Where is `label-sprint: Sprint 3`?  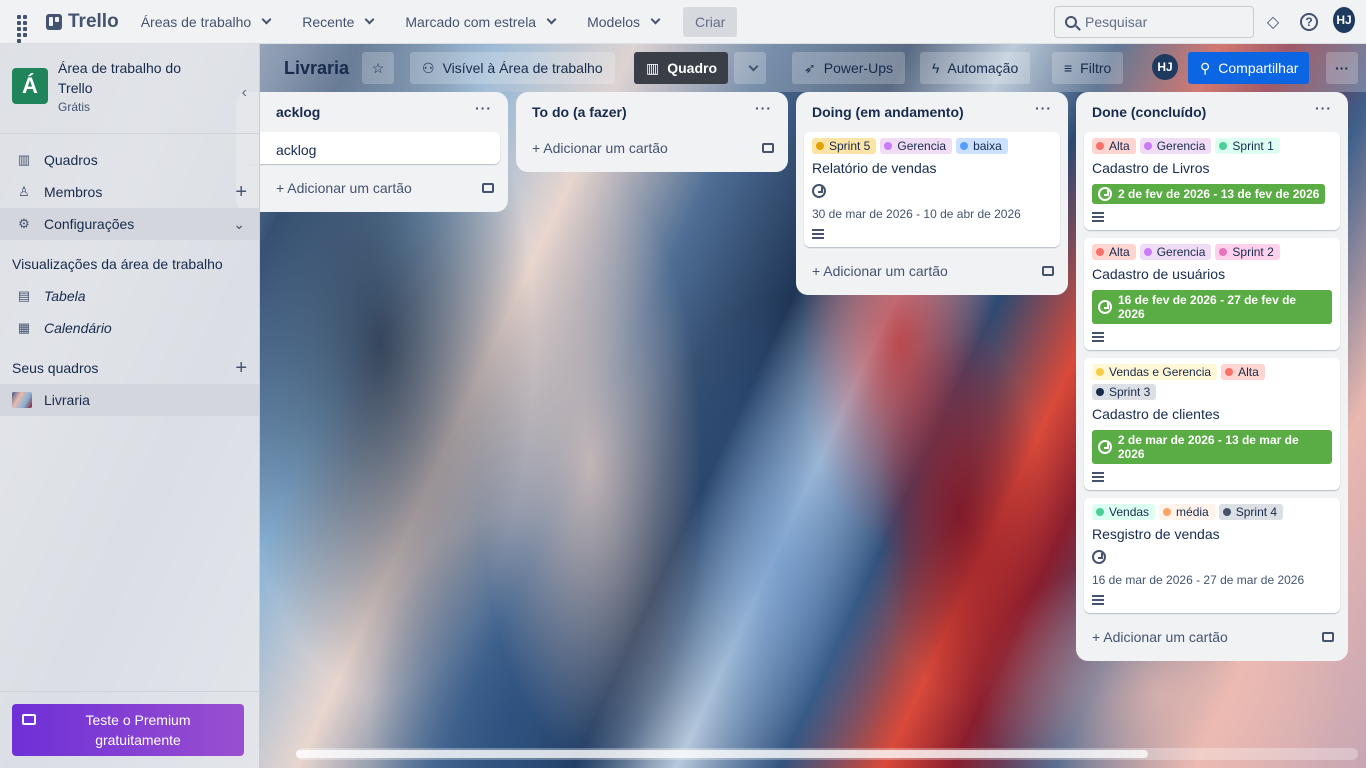
label-sprint: Sprint 3 is located at coordinates (1124, 392).